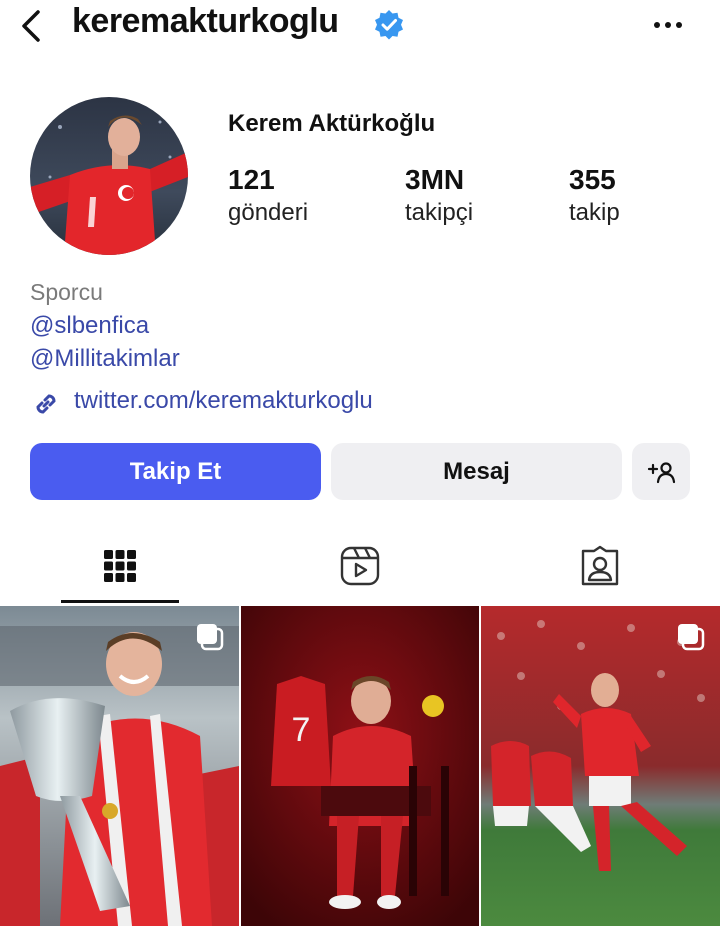 This screenshot has height=926, width=720. I want to click on profile-external-link: twitter.com/keremakturkoglu, so click(223, 401).